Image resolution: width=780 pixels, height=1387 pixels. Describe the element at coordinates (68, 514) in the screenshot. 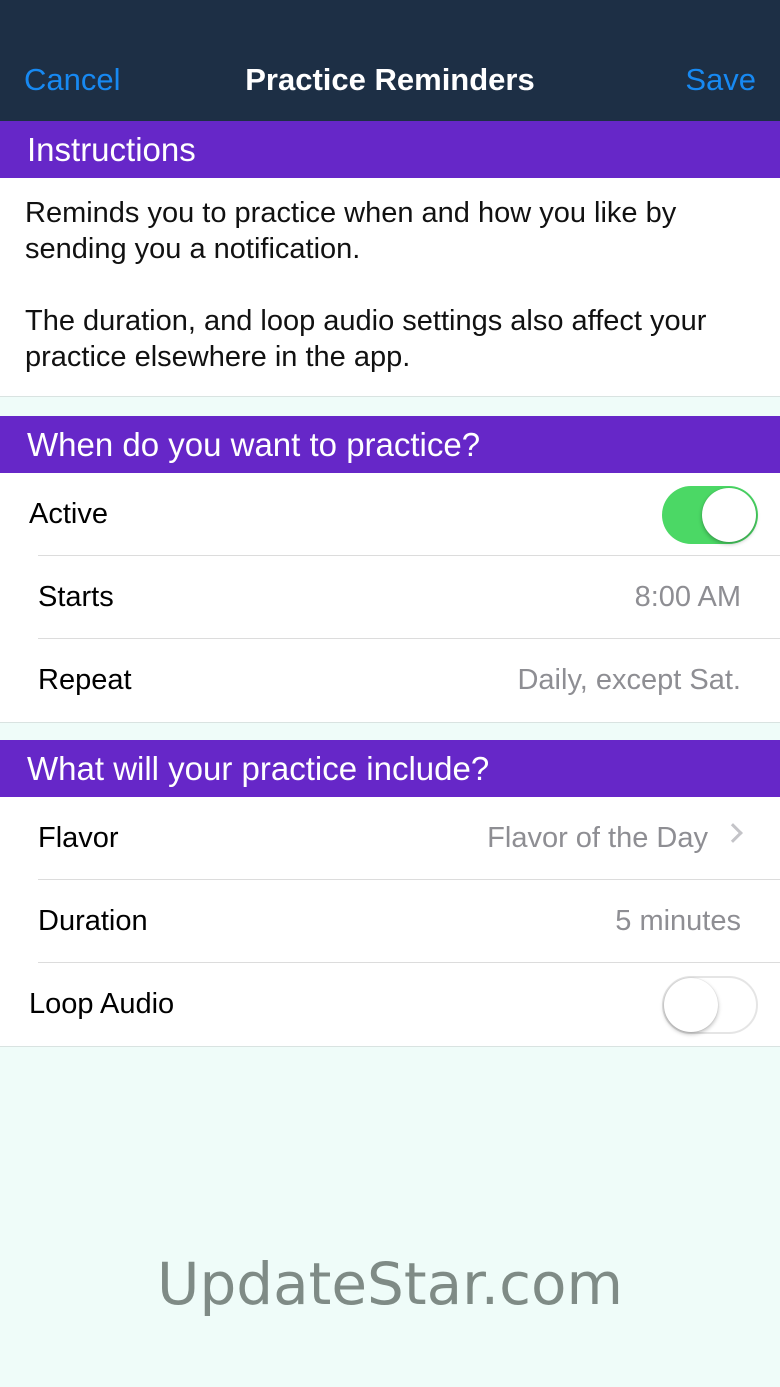

I see `active-label: Active` at that location.